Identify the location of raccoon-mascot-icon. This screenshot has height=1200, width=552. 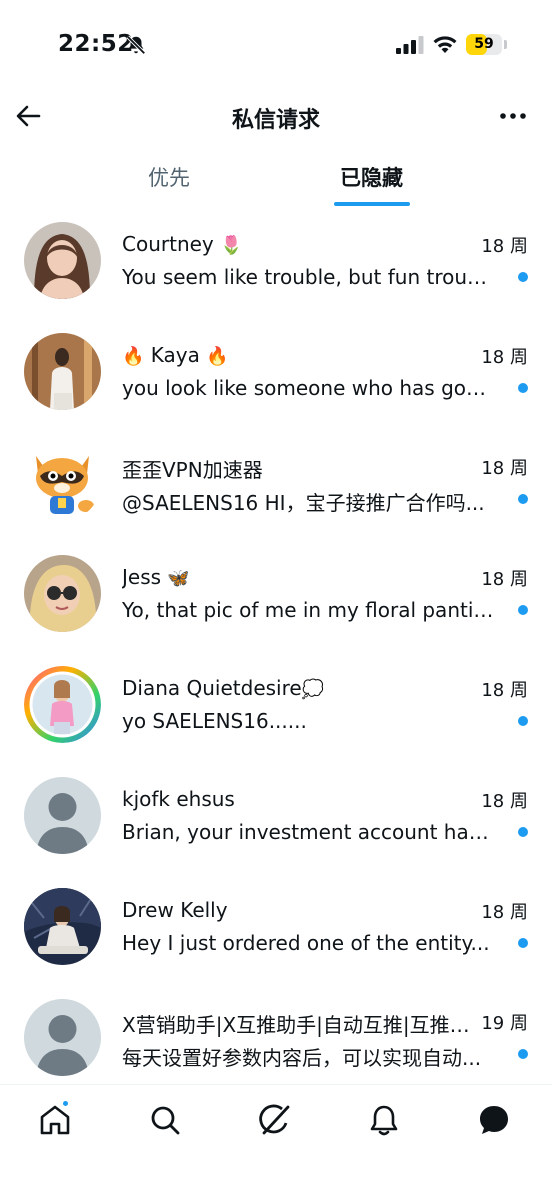
(62, 482).